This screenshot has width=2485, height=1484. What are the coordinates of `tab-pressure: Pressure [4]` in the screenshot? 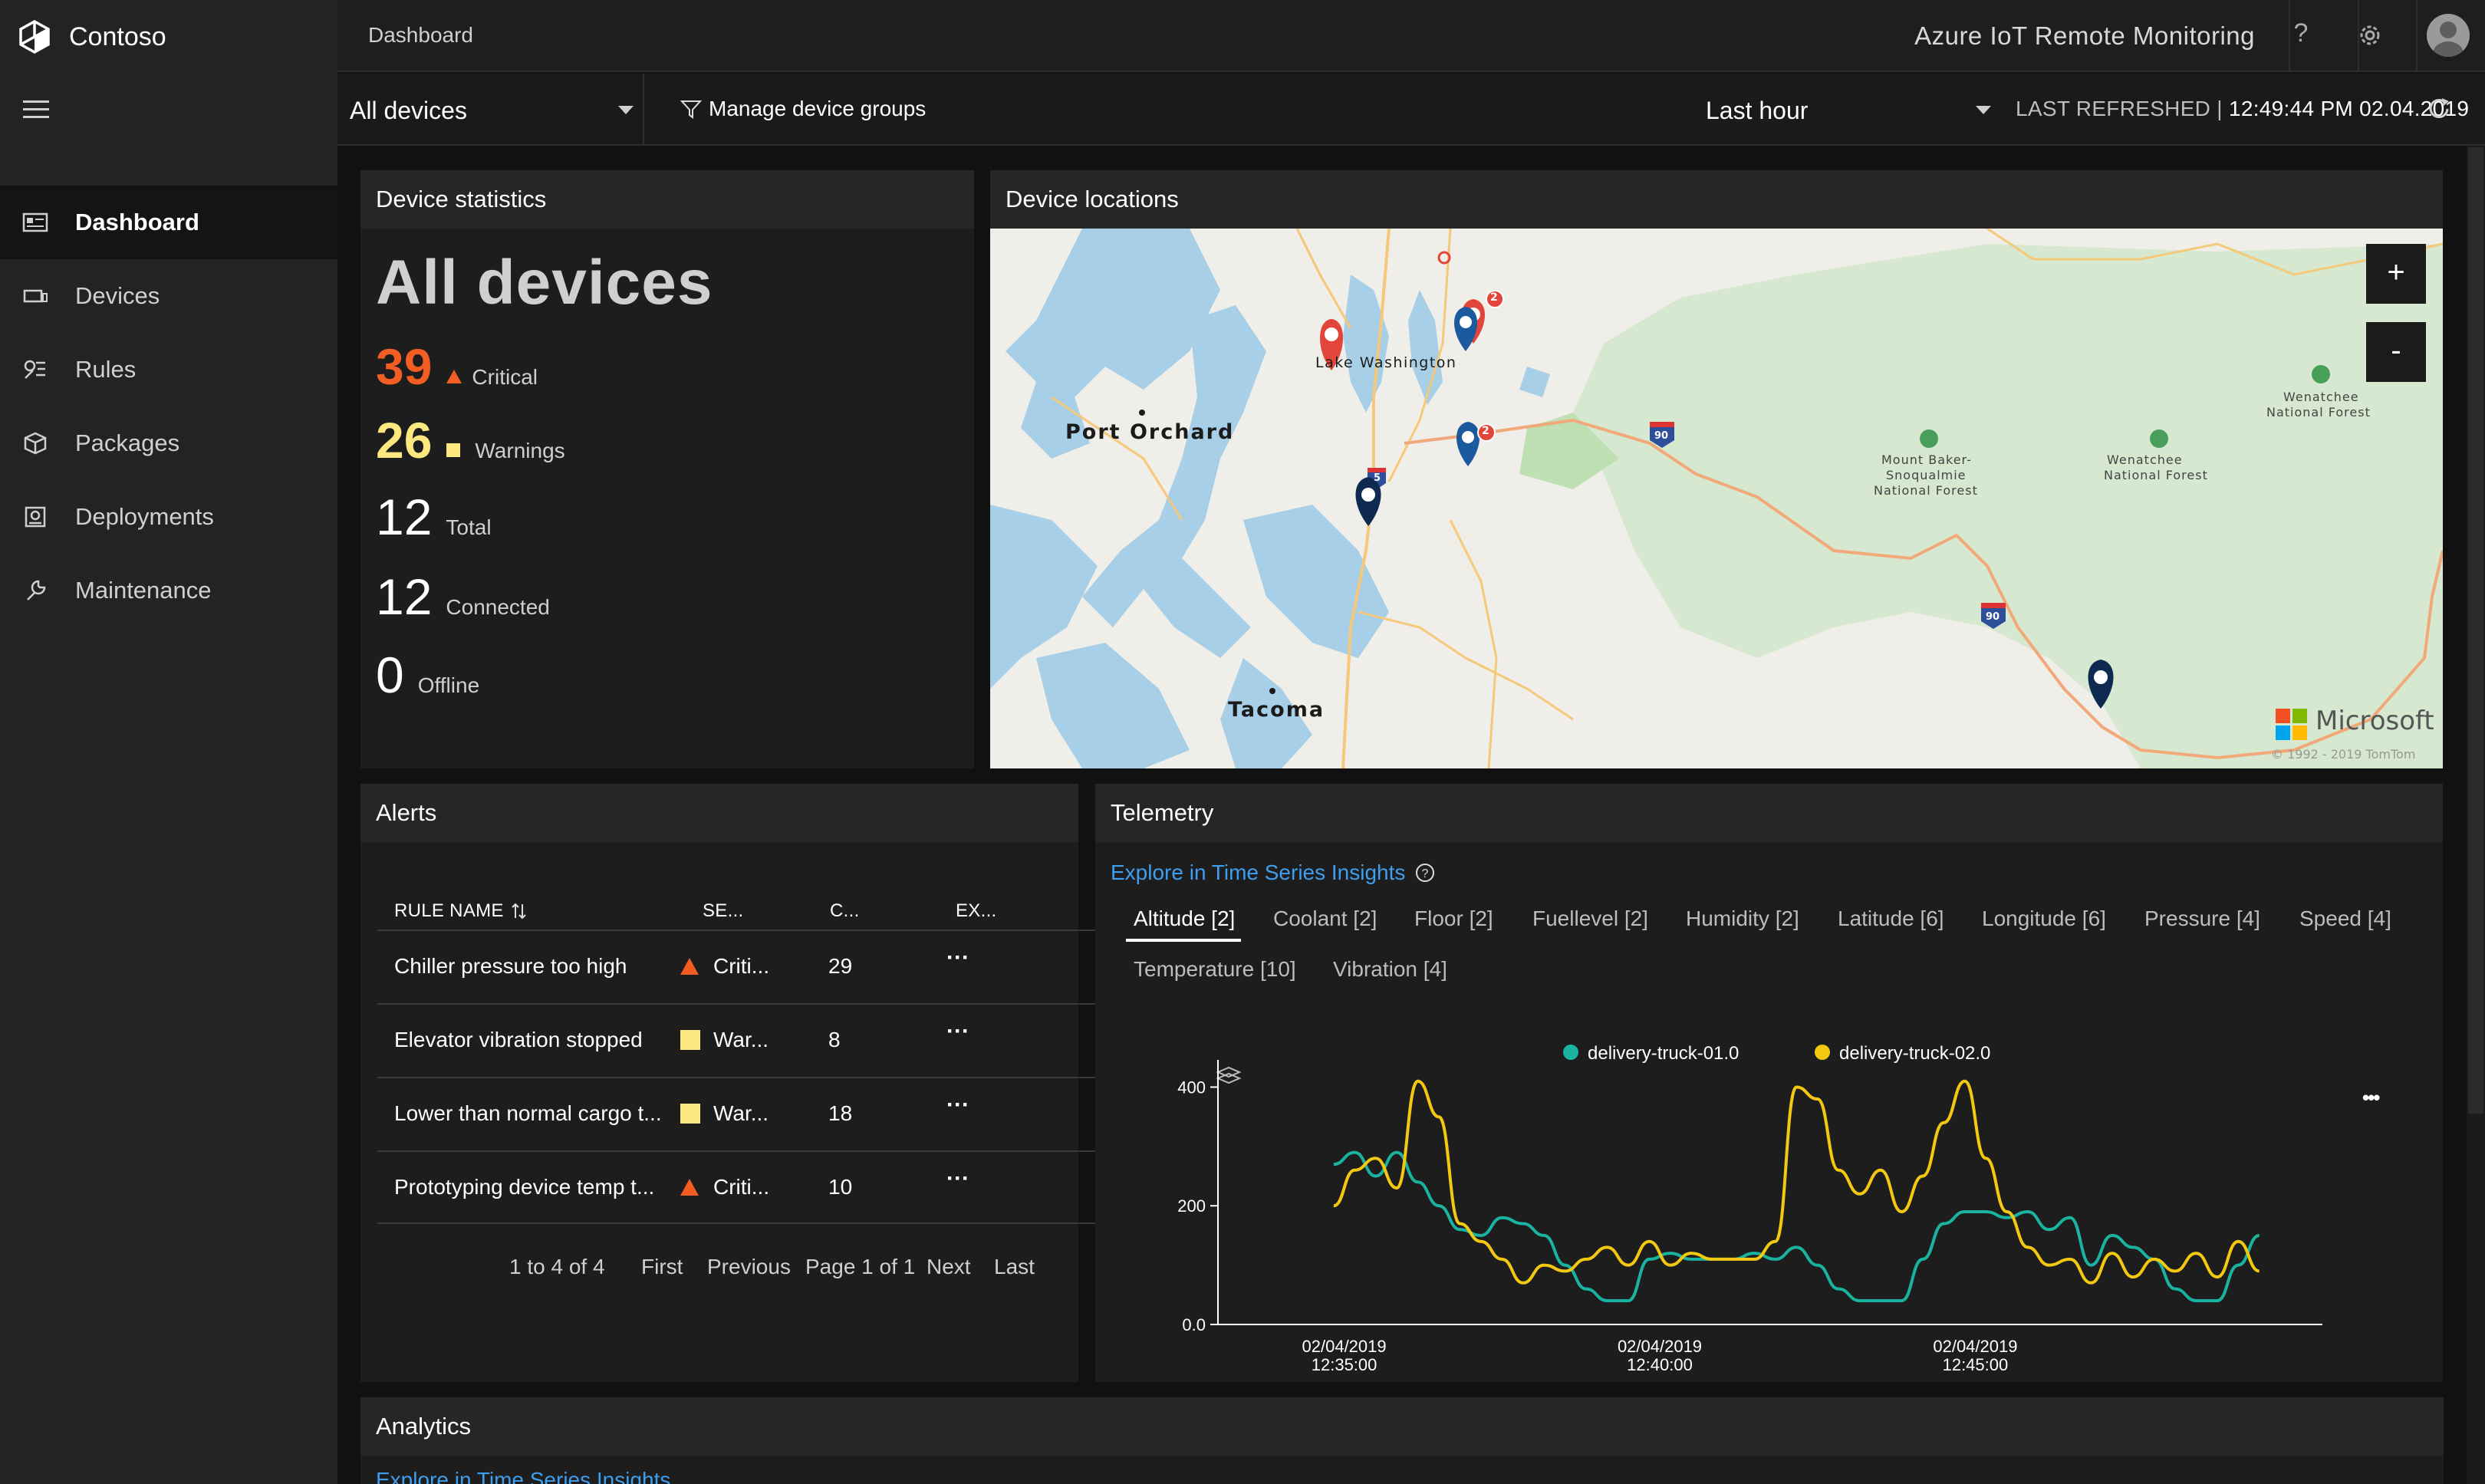 It's located at (2202, 919).